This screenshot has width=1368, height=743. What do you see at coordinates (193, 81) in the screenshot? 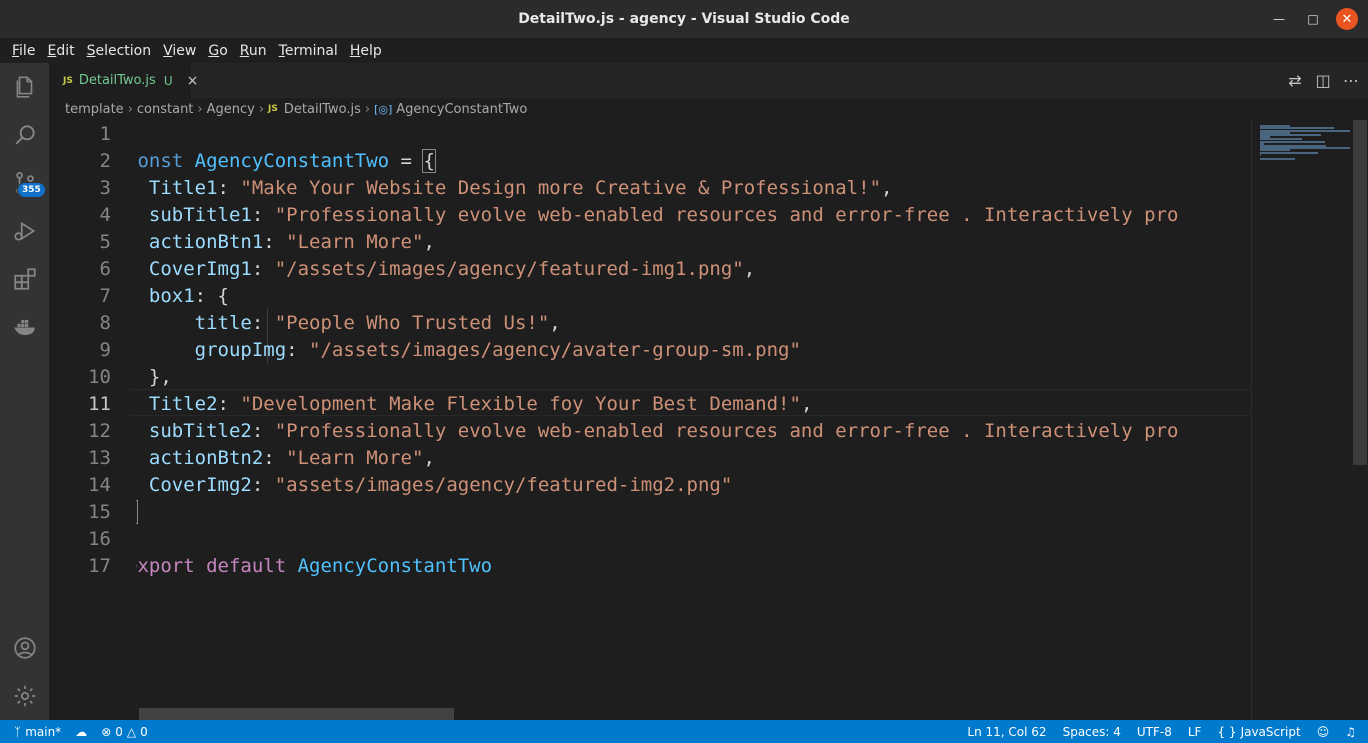
I see `close-tab-icon: ×` at bounding box center [193, 81].